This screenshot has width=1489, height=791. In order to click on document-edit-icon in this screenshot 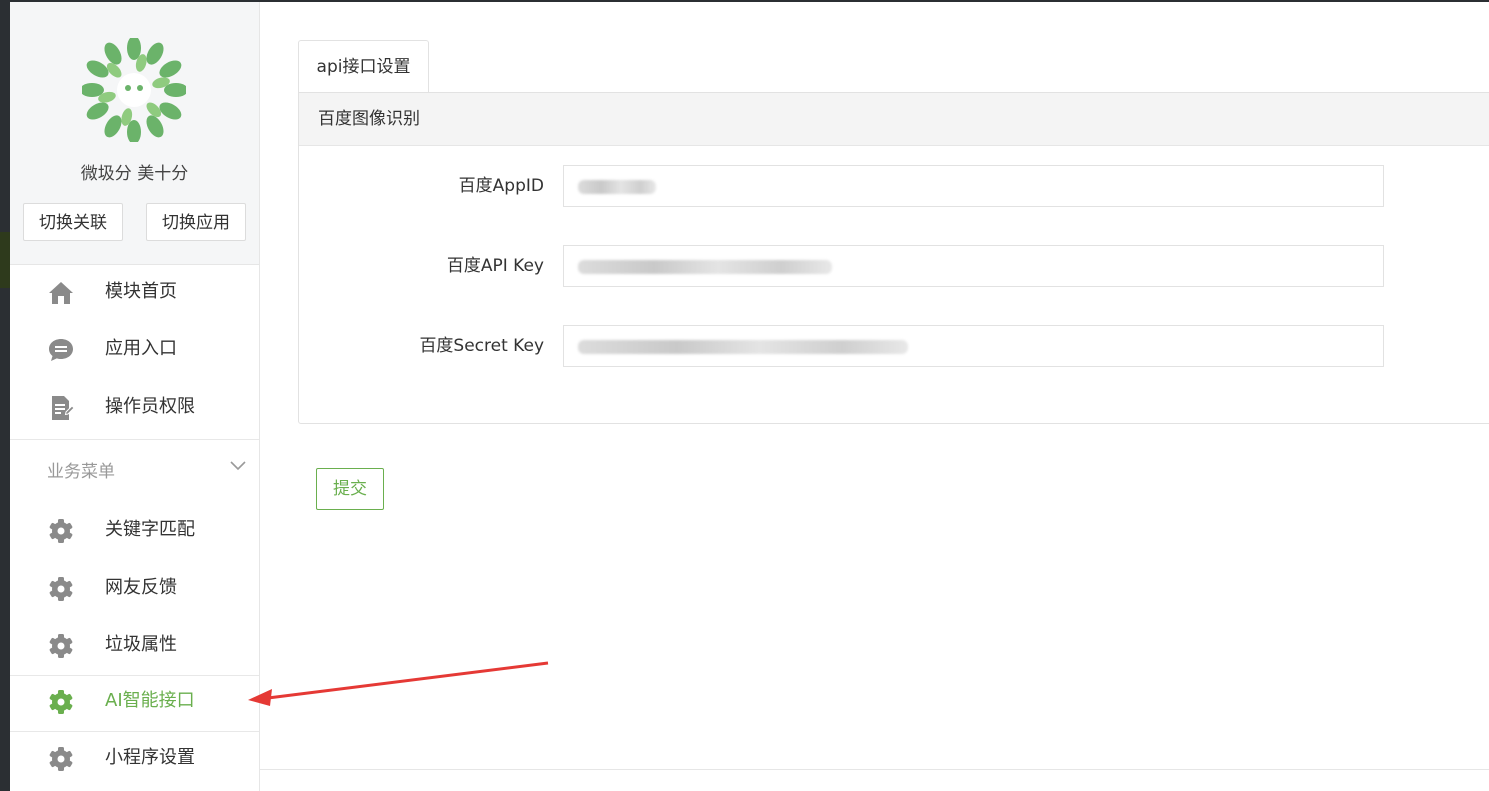, I will do `click(63, 408)`.